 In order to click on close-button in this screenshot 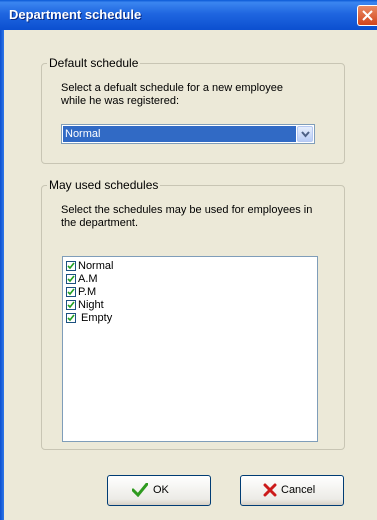, I will do `click(367, 15)`.